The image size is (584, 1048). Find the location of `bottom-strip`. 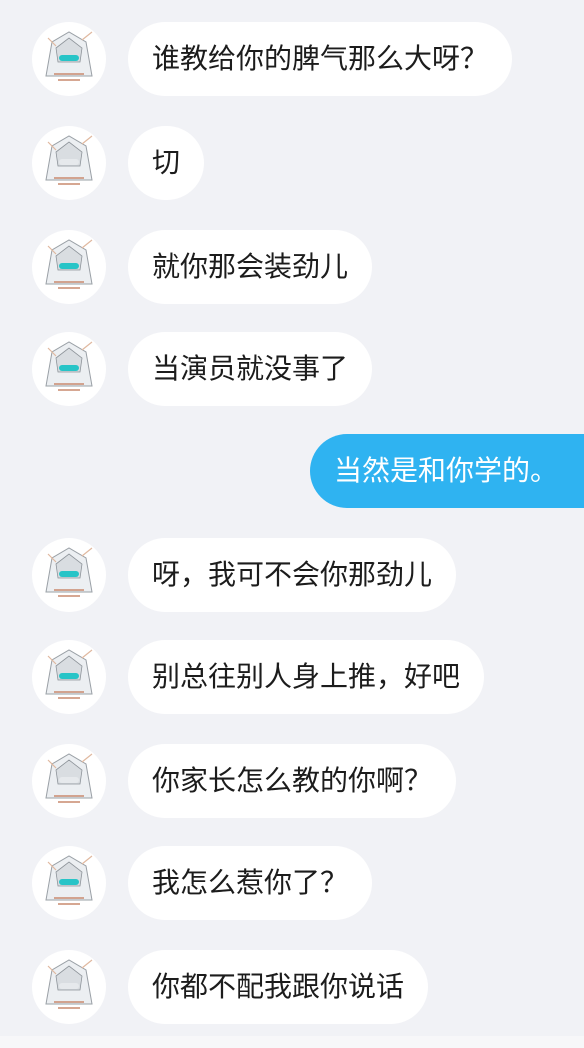

bottom-strip is located at coordinates (292, 1042).